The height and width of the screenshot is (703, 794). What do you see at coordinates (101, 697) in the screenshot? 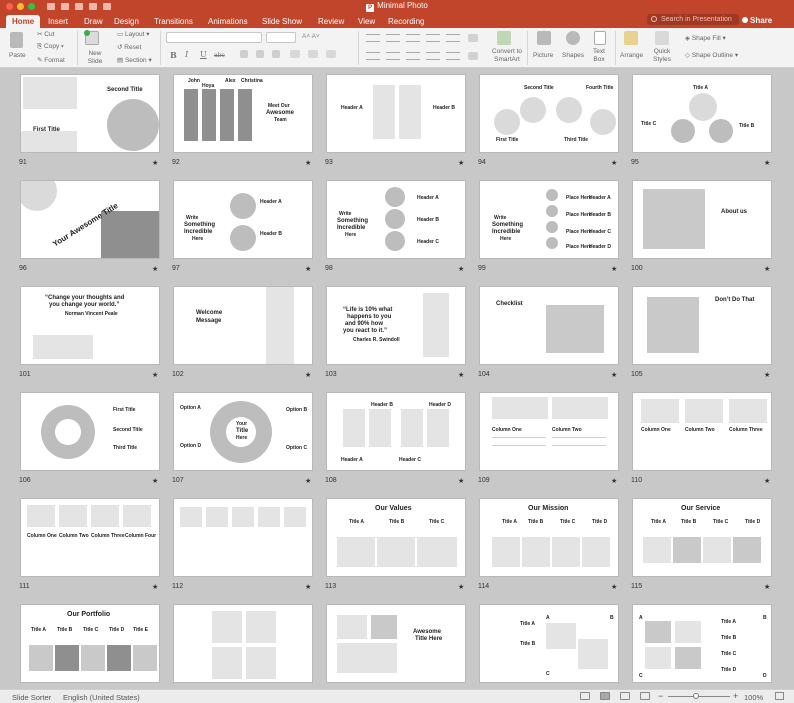
I see `language-label: English (United States)` at bounding box center [101, 697].